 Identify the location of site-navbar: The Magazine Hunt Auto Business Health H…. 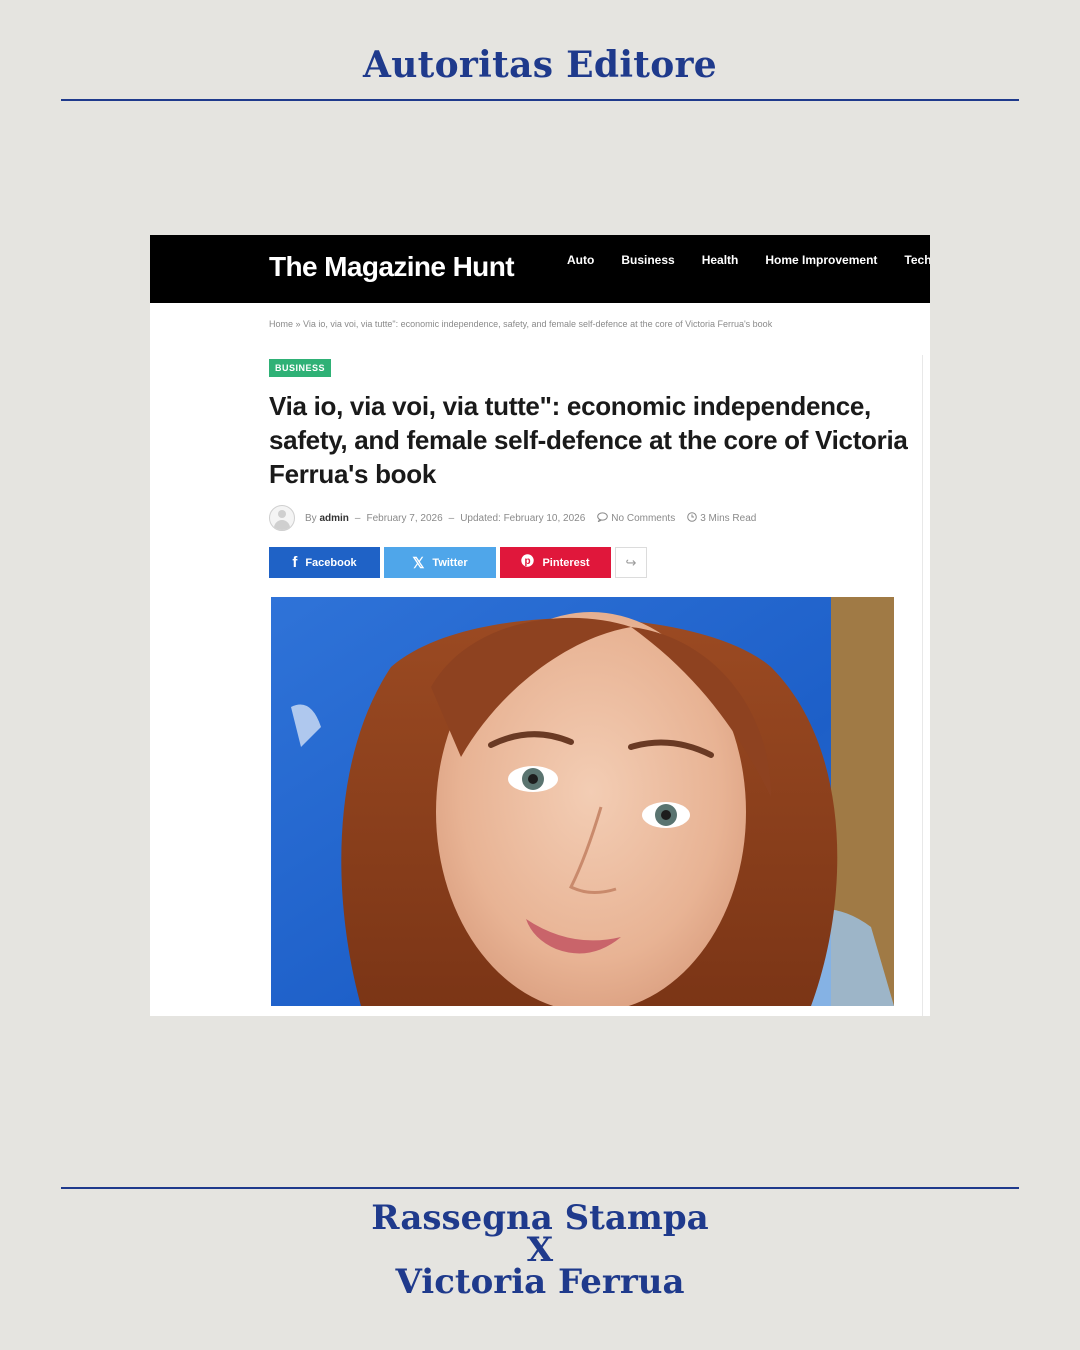
(540, 269).